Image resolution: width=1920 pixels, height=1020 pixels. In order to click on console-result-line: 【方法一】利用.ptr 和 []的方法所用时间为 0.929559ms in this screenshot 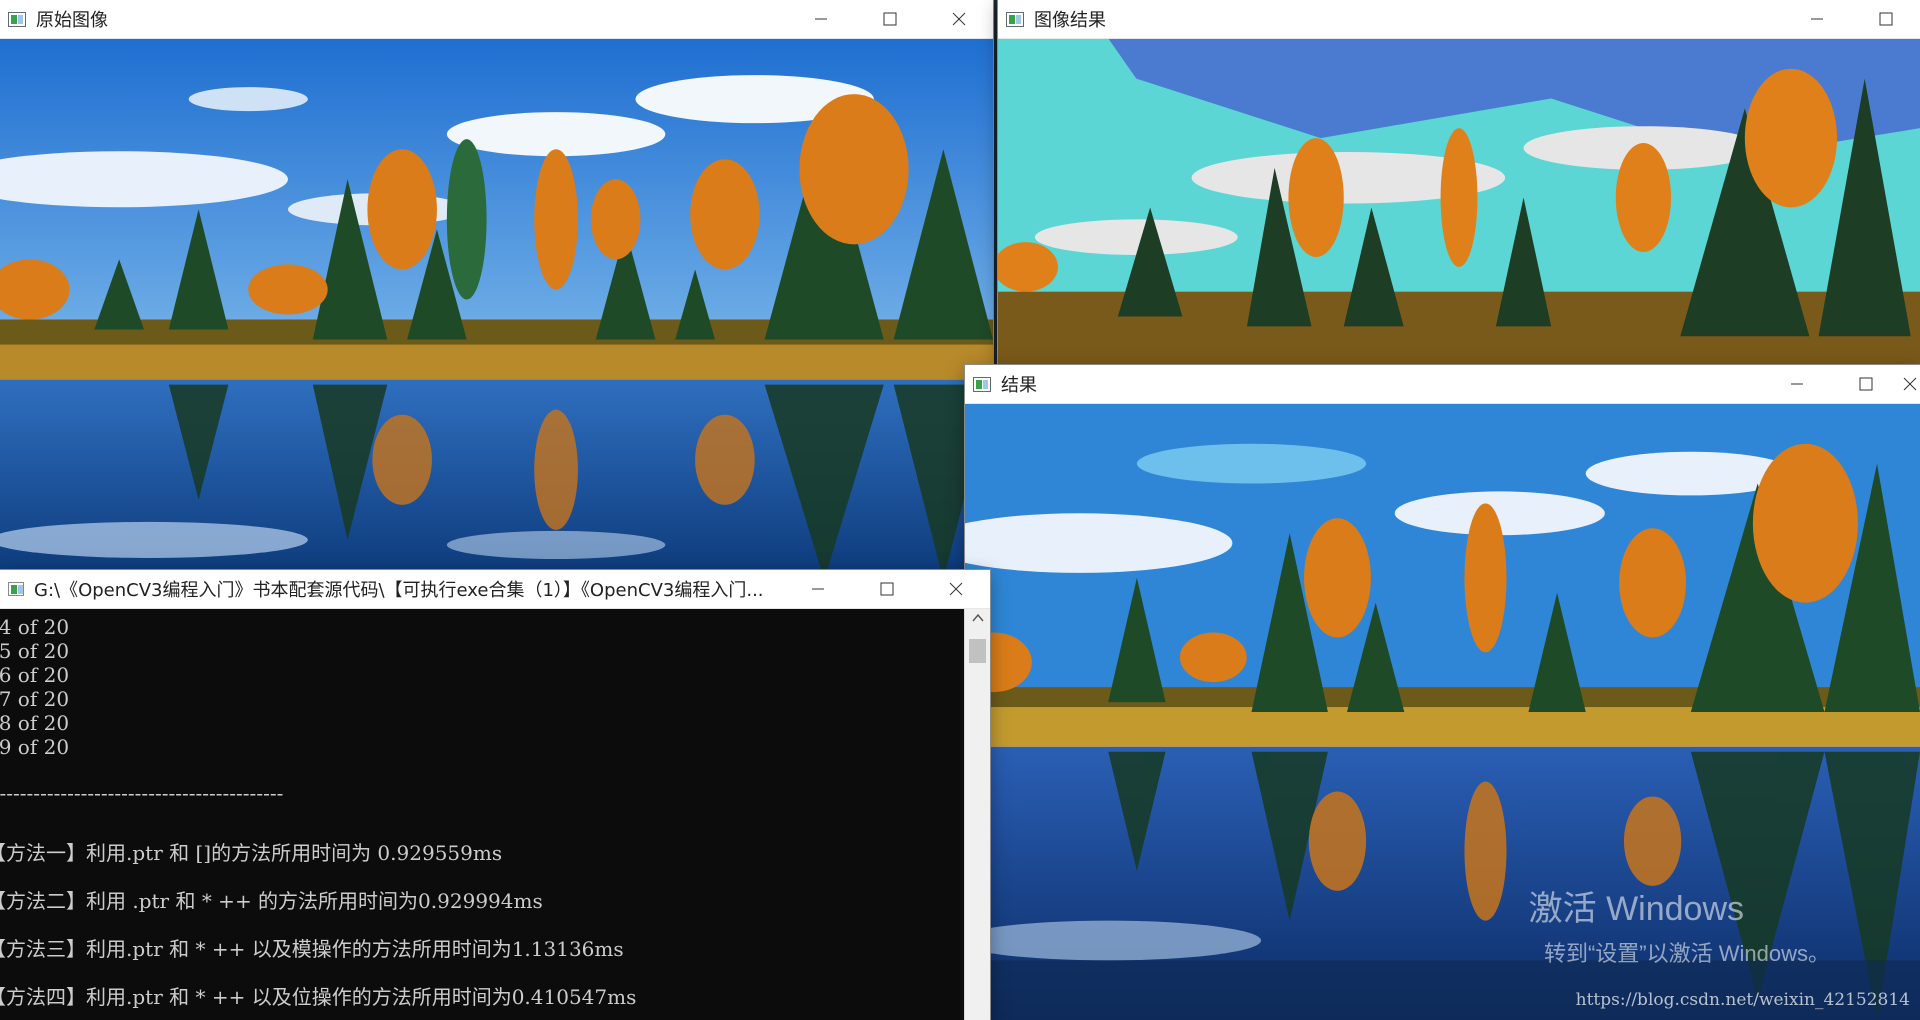, I will do `click(251, 853)`.